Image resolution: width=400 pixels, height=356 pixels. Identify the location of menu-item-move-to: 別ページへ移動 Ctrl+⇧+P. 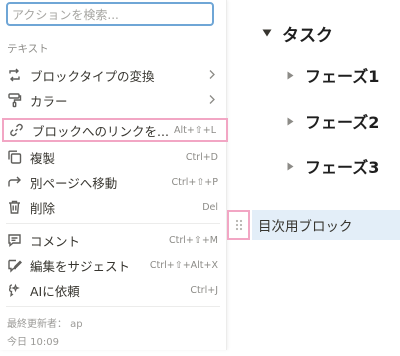
(113, 182).